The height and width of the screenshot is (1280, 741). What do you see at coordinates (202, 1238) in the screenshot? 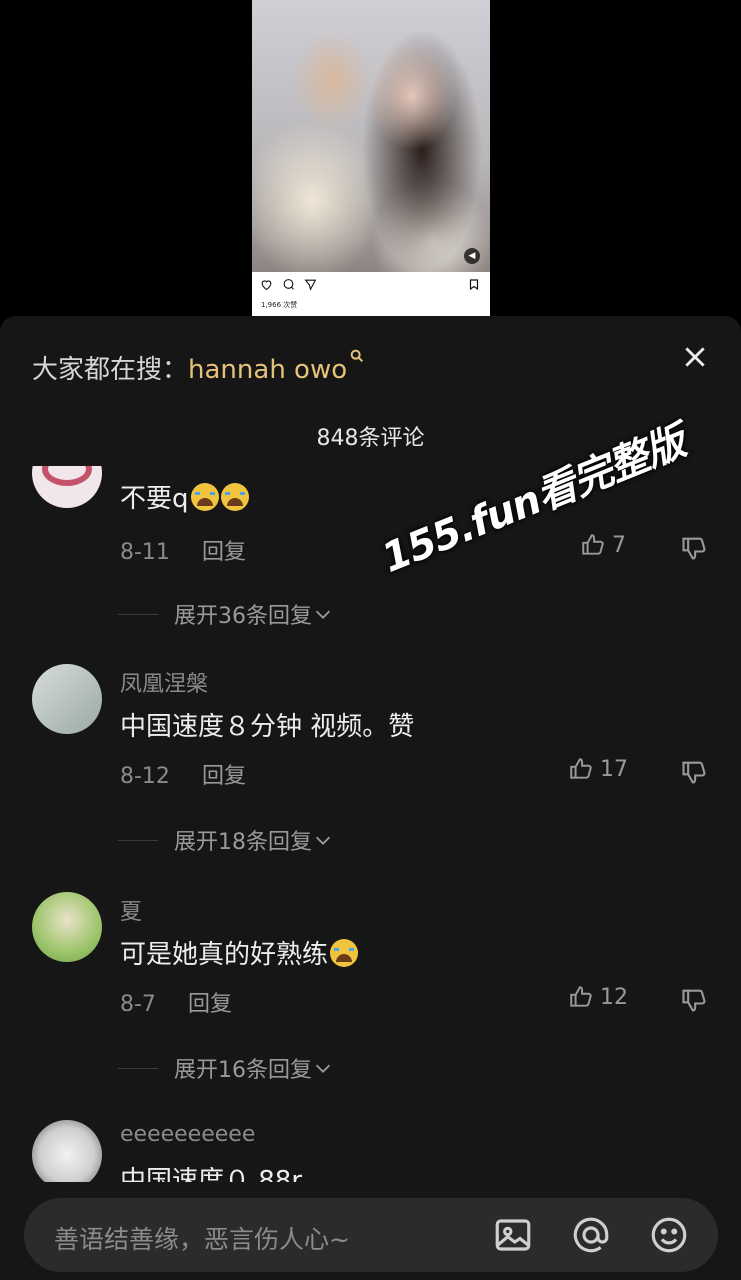
I see `comment-input: 善语结善缘，恶言伤人心~` at bounding box center [202, 1238].